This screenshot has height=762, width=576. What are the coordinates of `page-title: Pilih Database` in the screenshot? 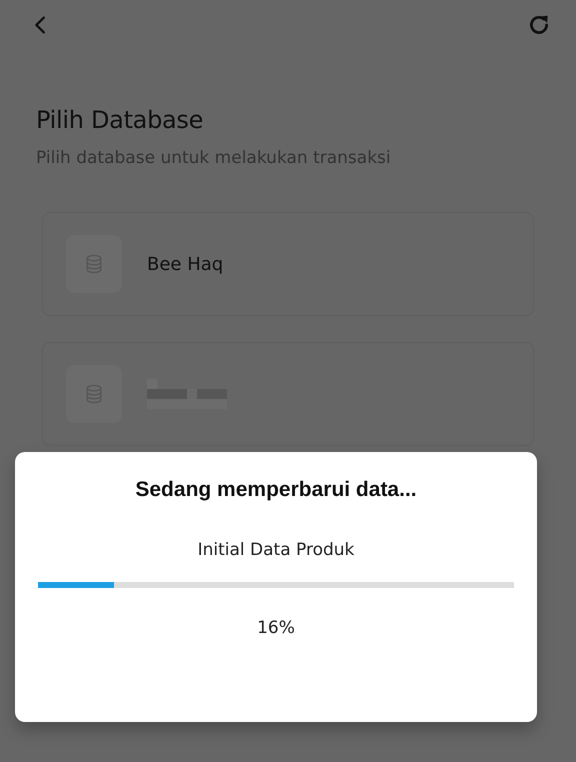 It's located at (120, 120).